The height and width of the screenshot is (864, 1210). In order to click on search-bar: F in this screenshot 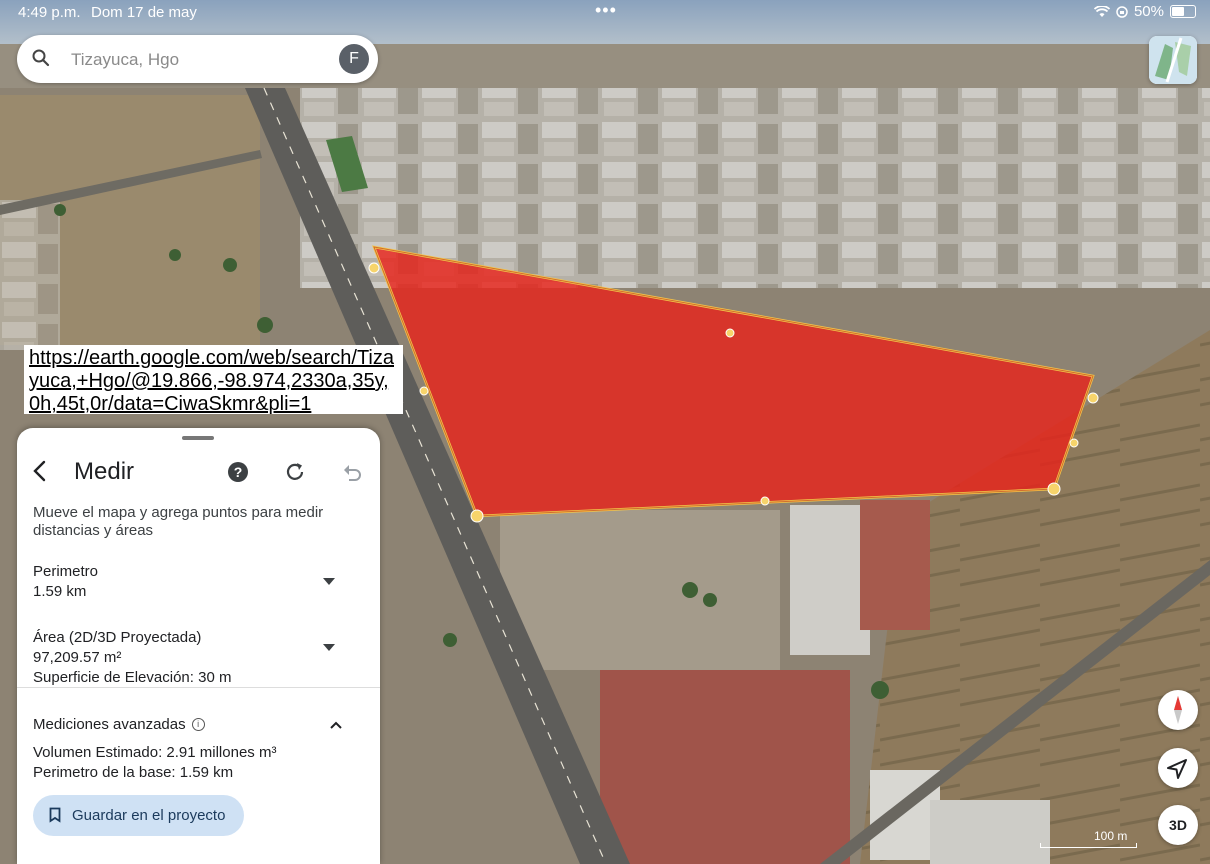, I will do `click(197, 59)`.